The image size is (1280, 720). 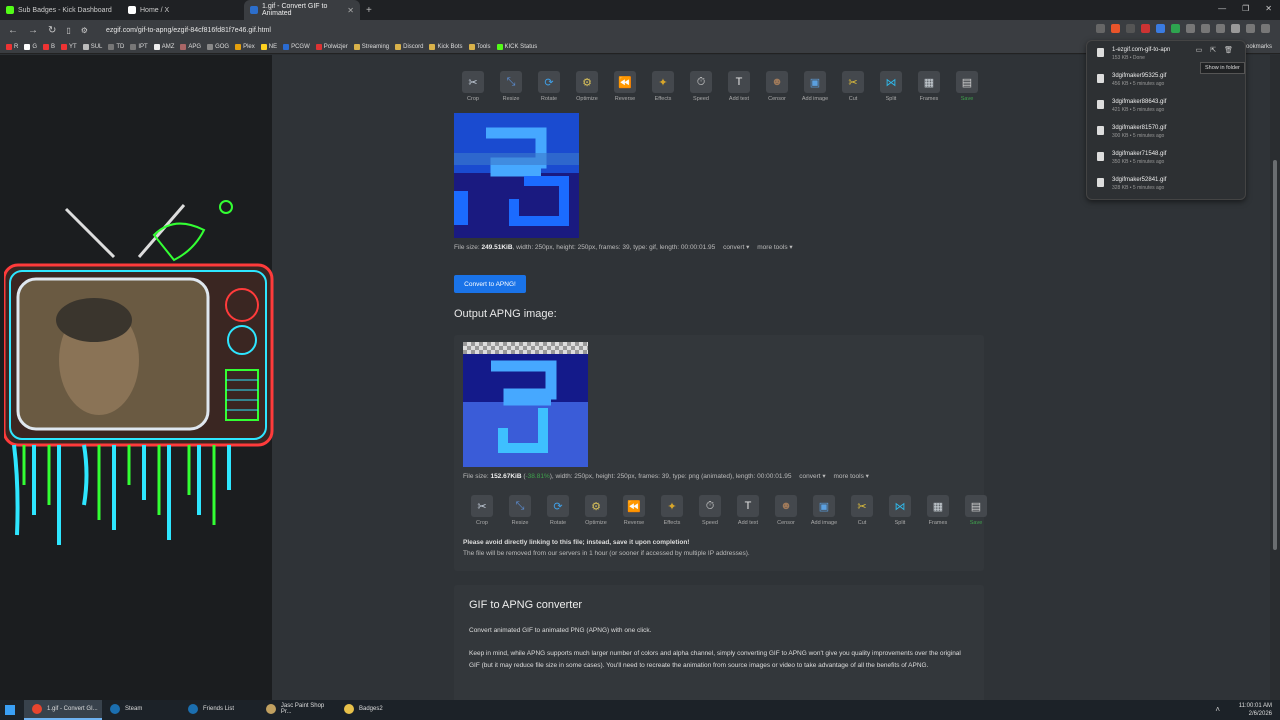 What do you see at coordinates (296, 46) in the screenshot?
I see `bookmark-item: PCGW` at bounding box center [296, 46].